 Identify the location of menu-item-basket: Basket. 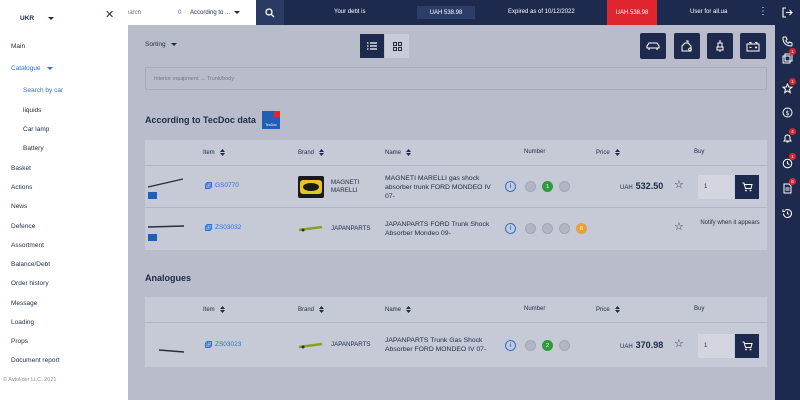
(21, 168).